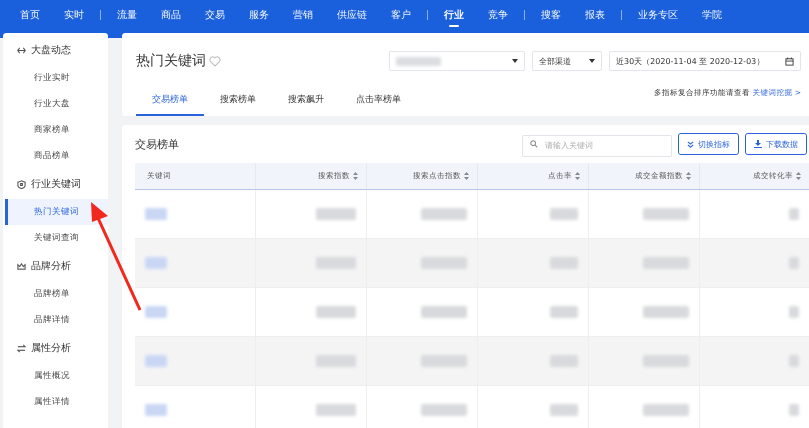 The height and width of the screenshot is (428, 809). Describe the element at coordinates (378, 104) in the screenshot. I see `tab: 点击率榜单` at that location.